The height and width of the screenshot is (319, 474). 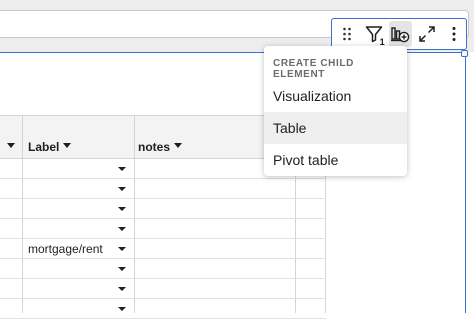 I want to click on drag-handle-icon, so click(x=347, y=34).